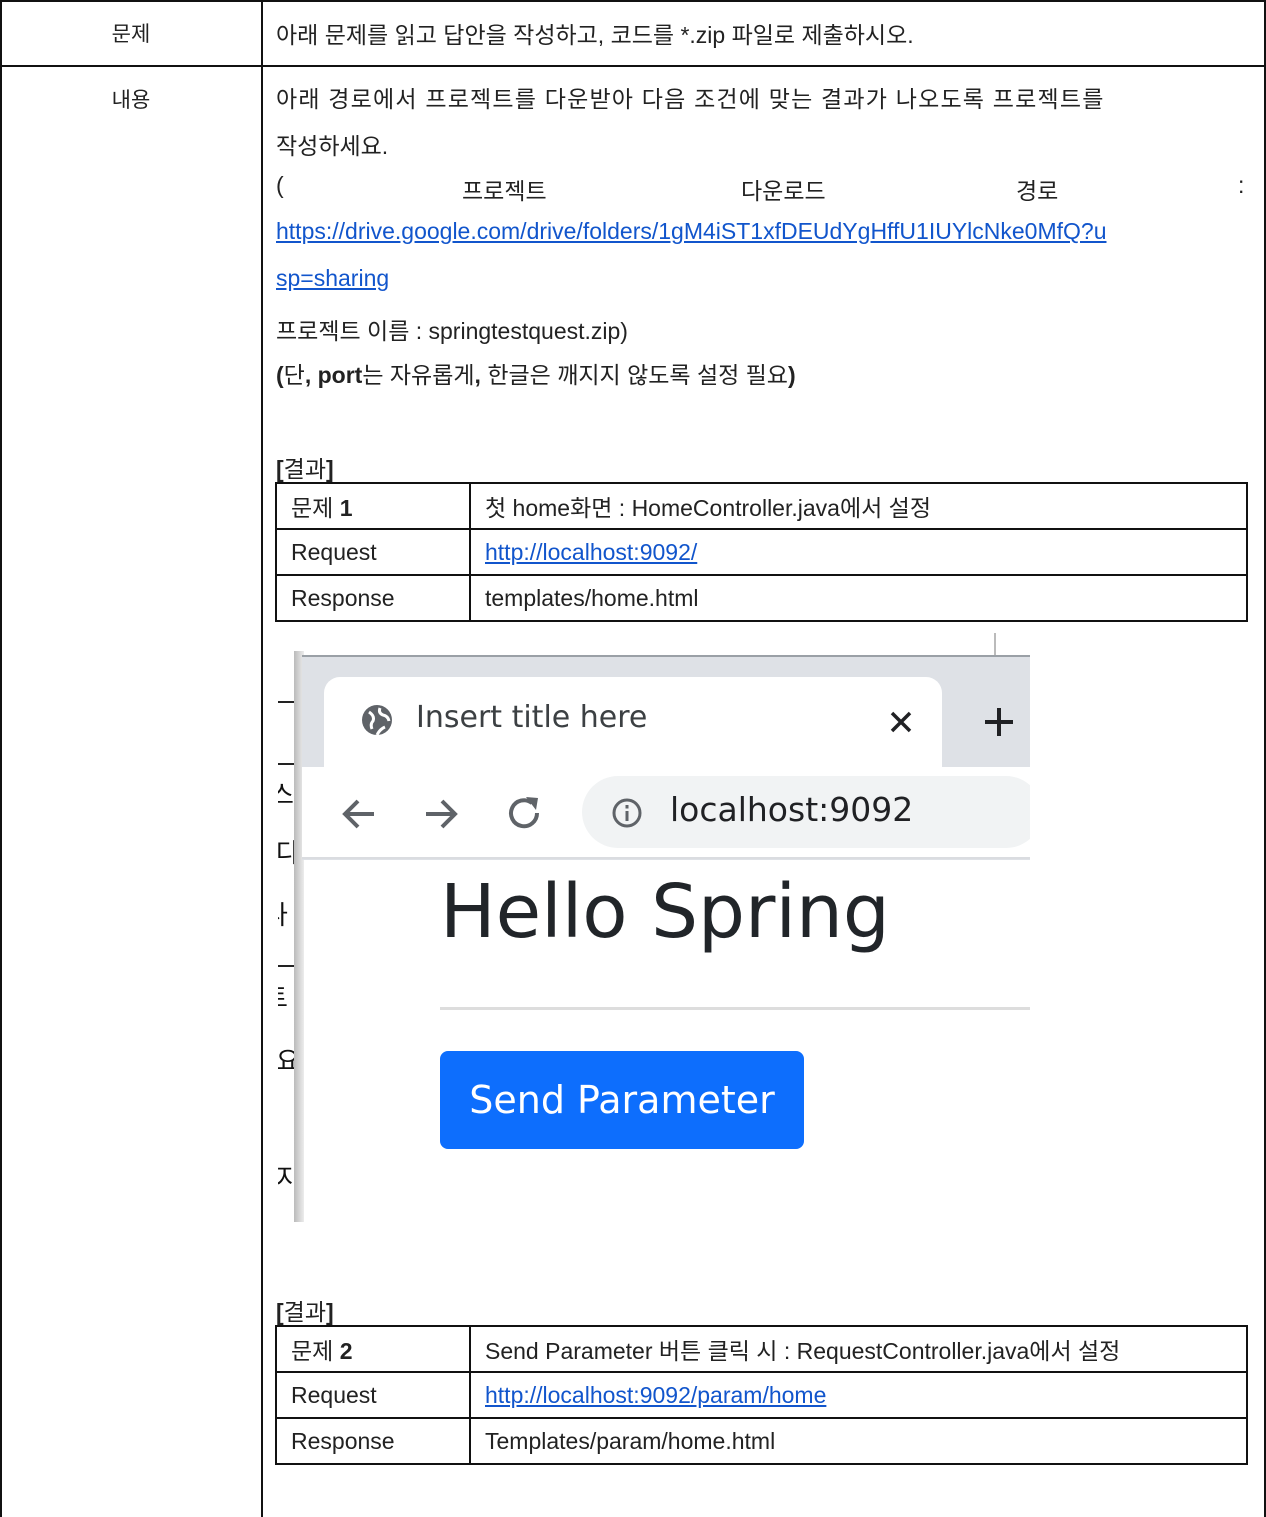  What do you see at coordinates (346, 1351) in the screenshot?
I see `problem-number: 2` at bounding box center [346, 1351].